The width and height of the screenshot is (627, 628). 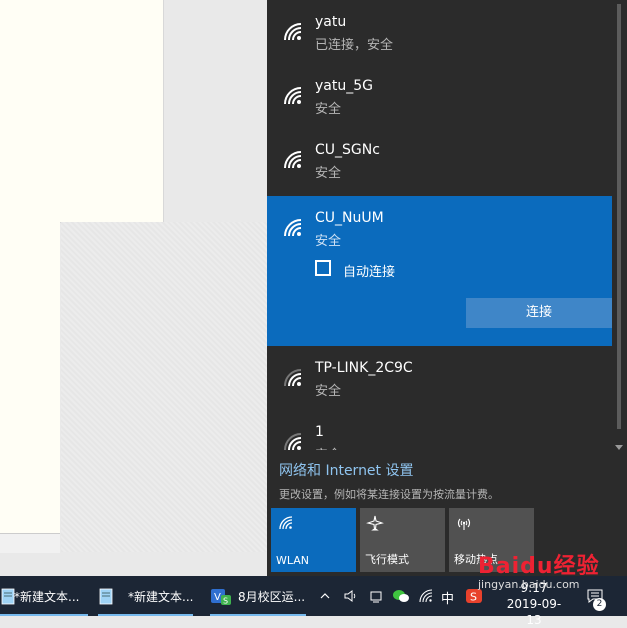 I want to click on network-ssid: yatu, so click(x=331, y=22).